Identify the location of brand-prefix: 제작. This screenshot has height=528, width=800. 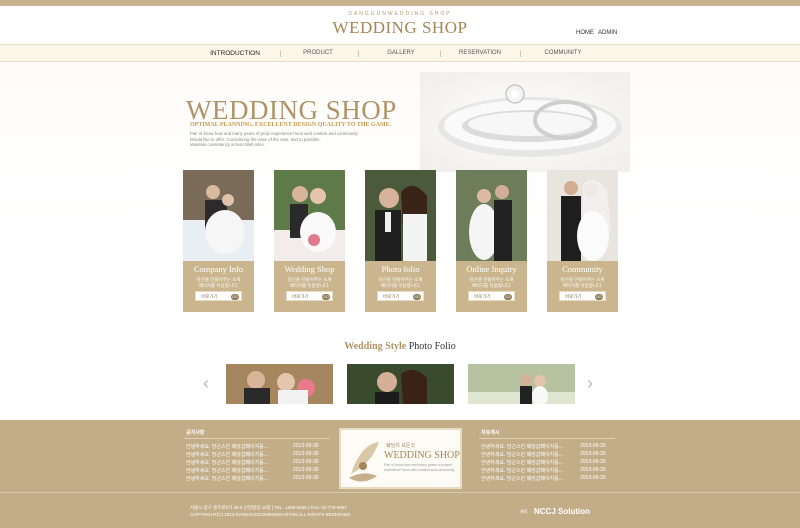
(524, 511).